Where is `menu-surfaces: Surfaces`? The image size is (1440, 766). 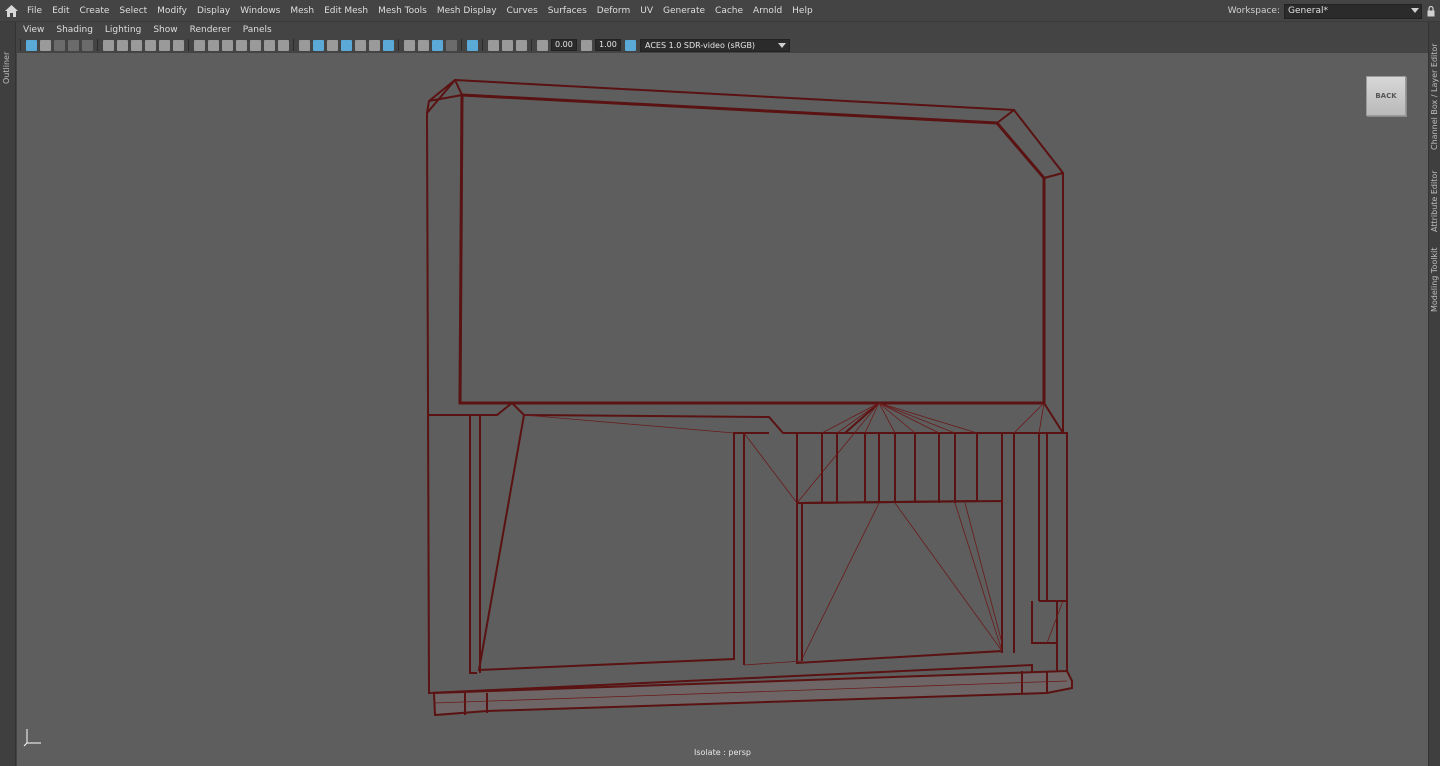
menu-surfaces: Surfaces is located at coordinates (567, 11).